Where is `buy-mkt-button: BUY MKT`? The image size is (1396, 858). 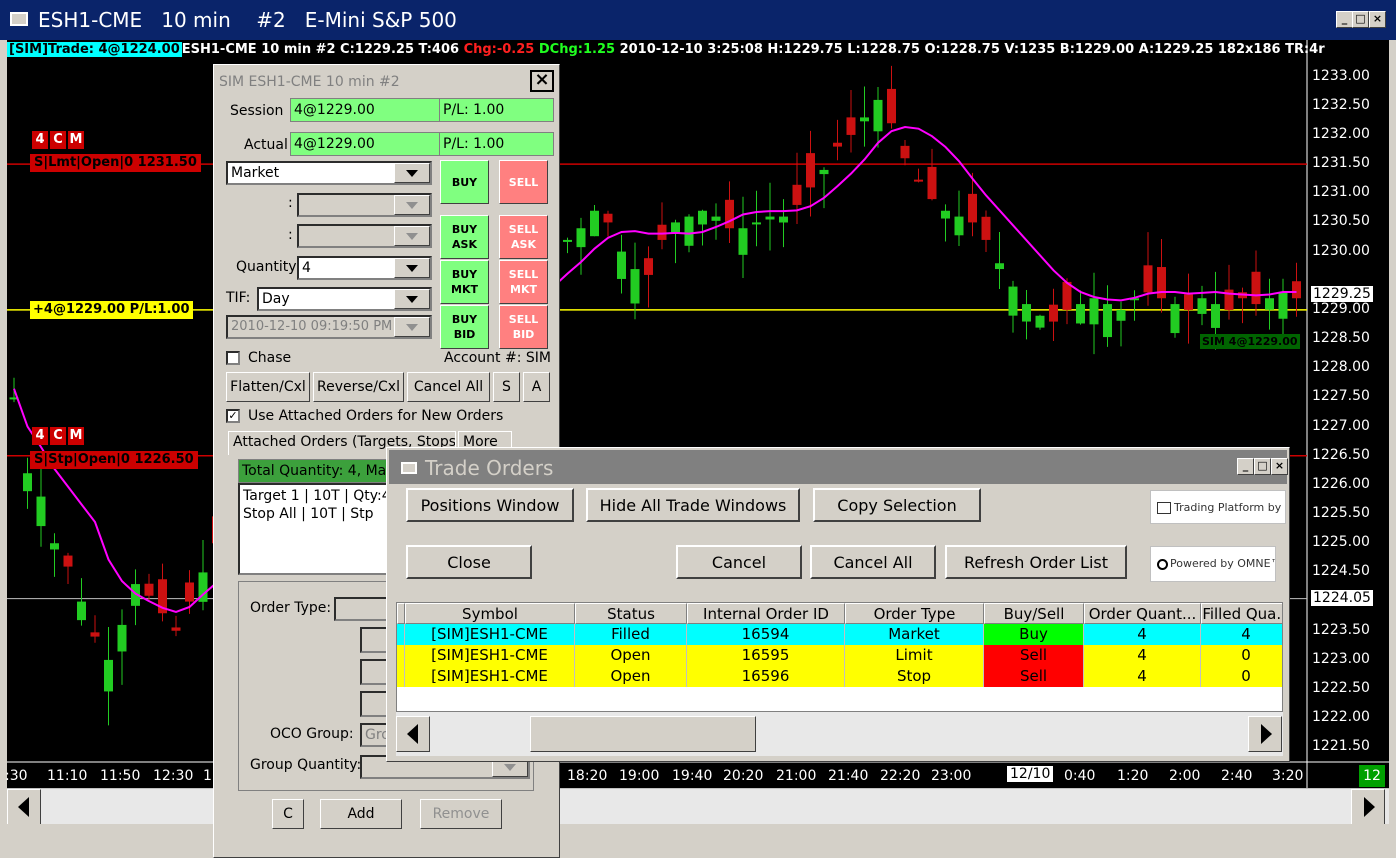
buy-mkt-button: BUY MKT is located at coordinates (464, 282).